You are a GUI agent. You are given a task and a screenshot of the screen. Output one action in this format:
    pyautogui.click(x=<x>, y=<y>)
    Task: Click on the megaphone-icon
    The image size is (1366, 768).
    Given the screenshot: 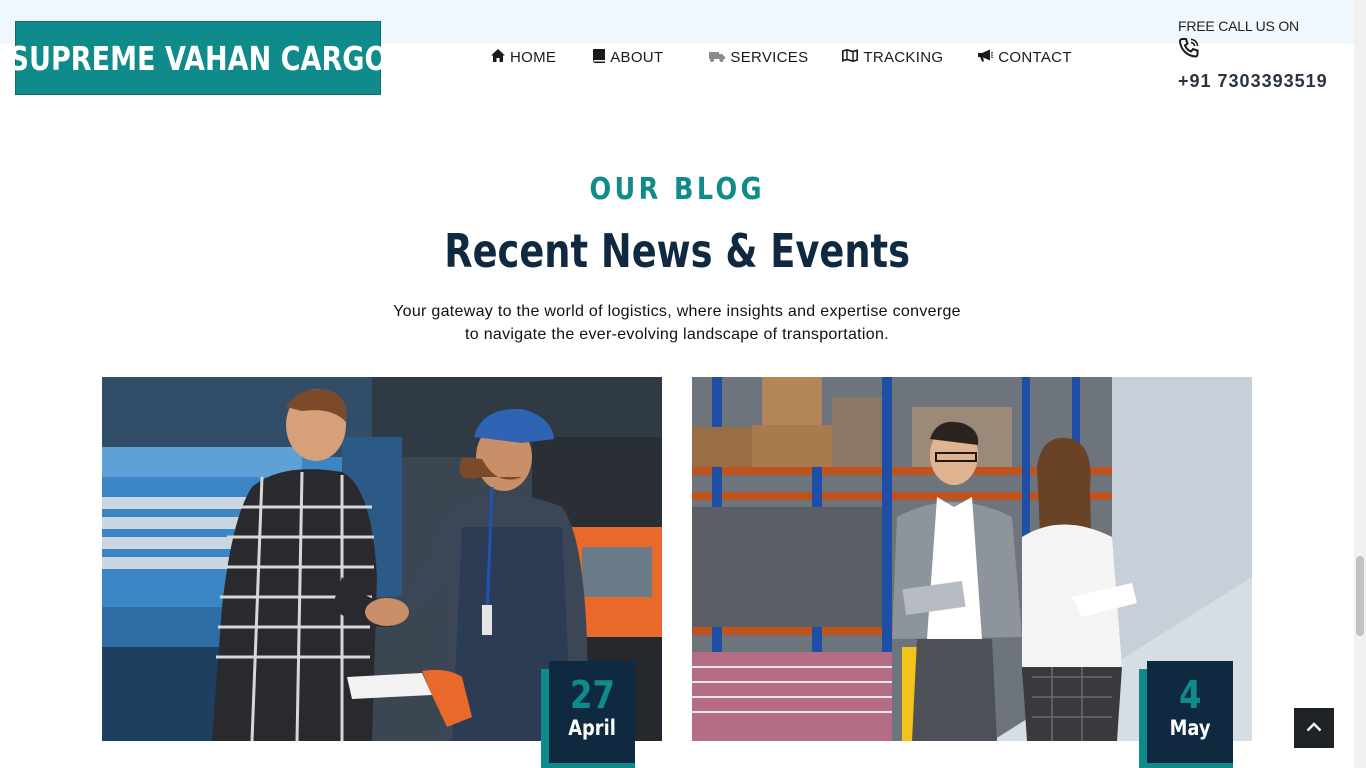 What is the action you would take?
    pyautogui.click(x=985, y=57)
    